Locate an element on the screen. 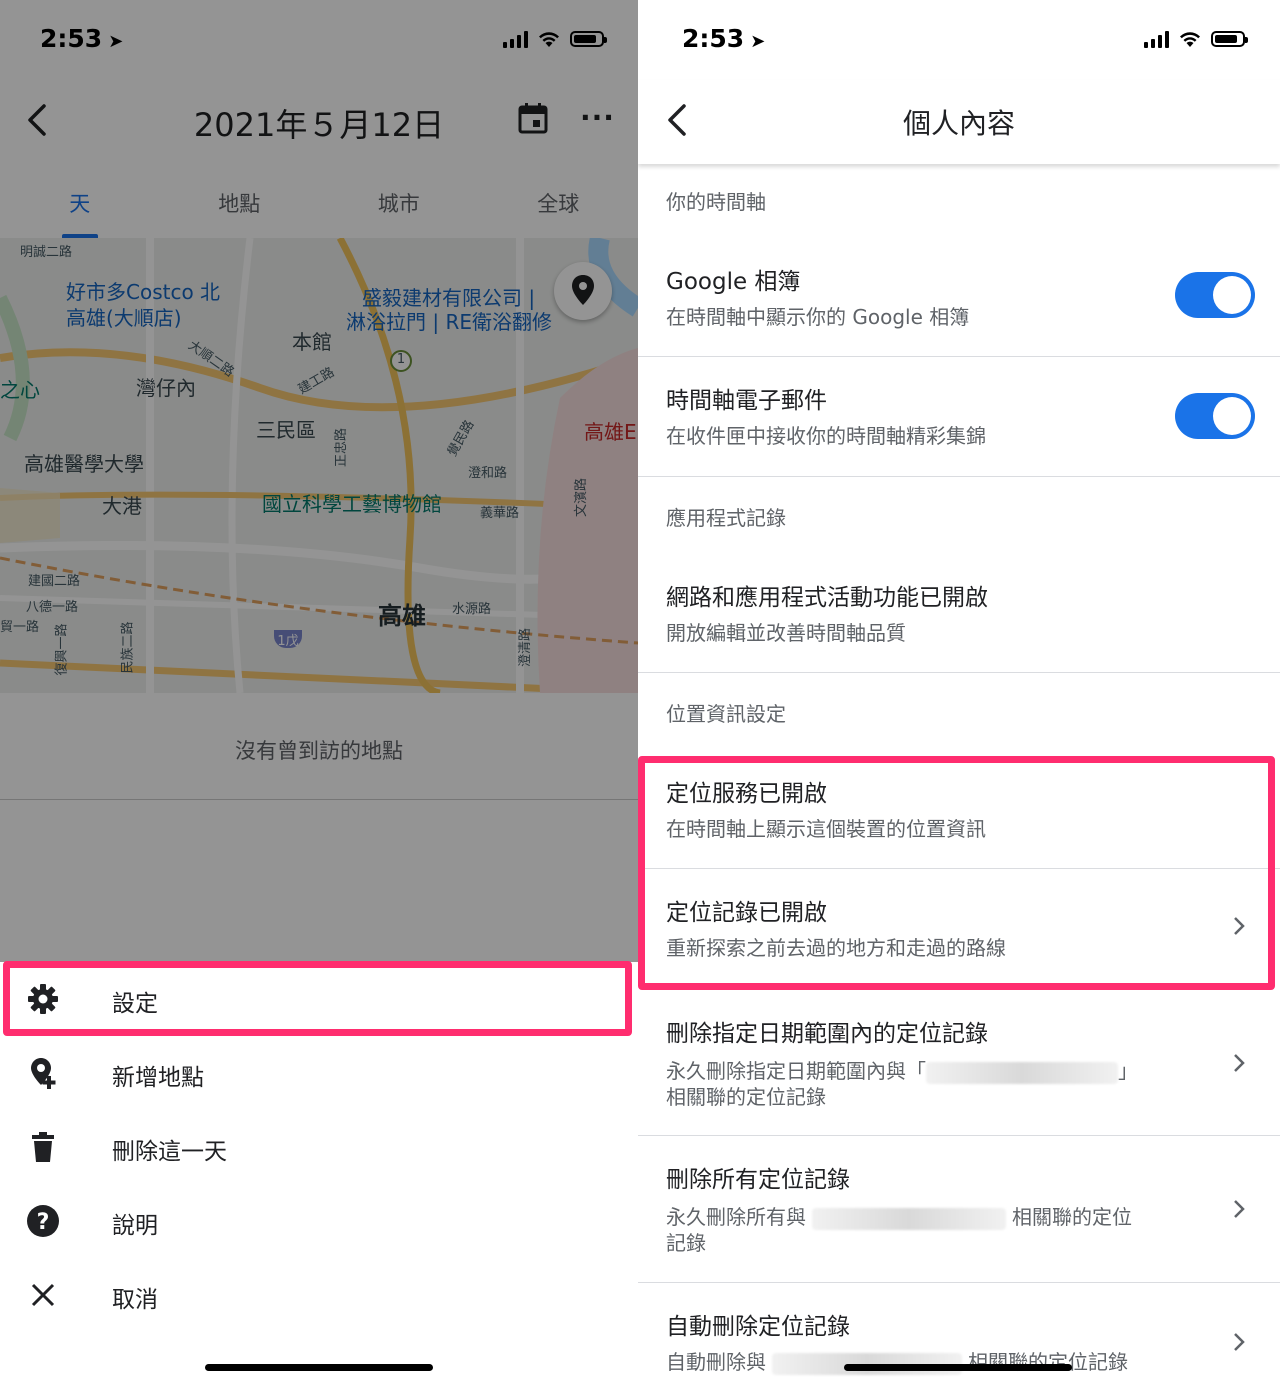 The height and width of the screenshot is (1388, 1280). setting-title: 刪除指定日期範圍內的定位記錄 is located at coordinates (827, 1034).